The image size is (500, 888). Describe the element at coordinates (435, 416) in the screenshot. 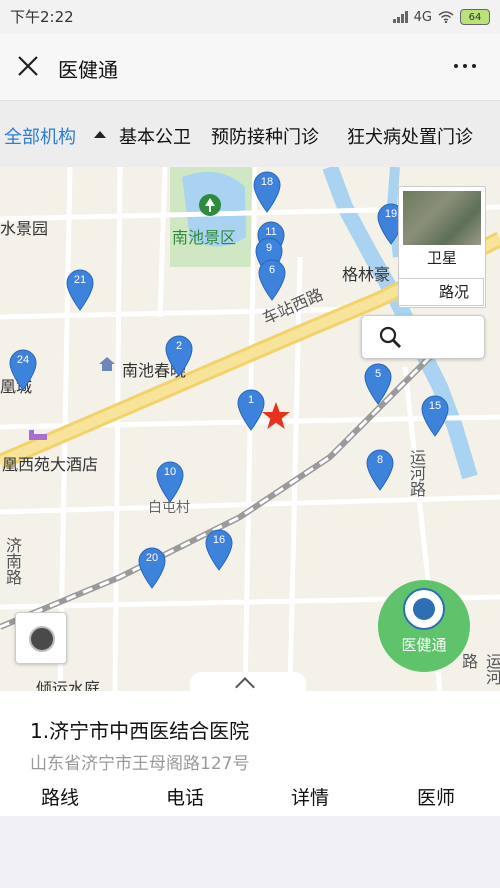

I see `map-pin: 15` at that location.